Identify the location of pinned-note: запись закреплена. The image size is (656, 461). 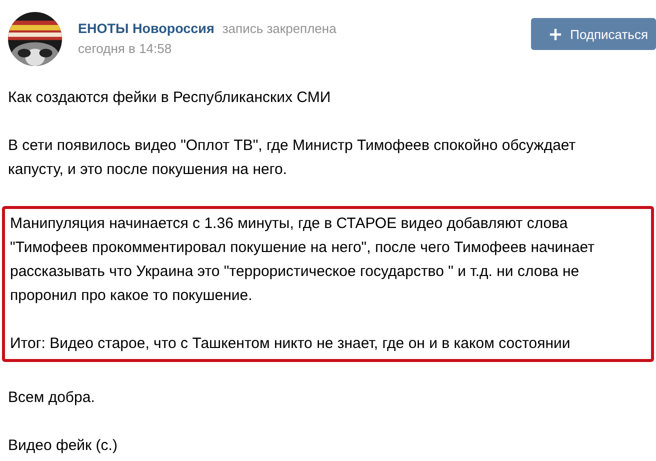
(279, 28).